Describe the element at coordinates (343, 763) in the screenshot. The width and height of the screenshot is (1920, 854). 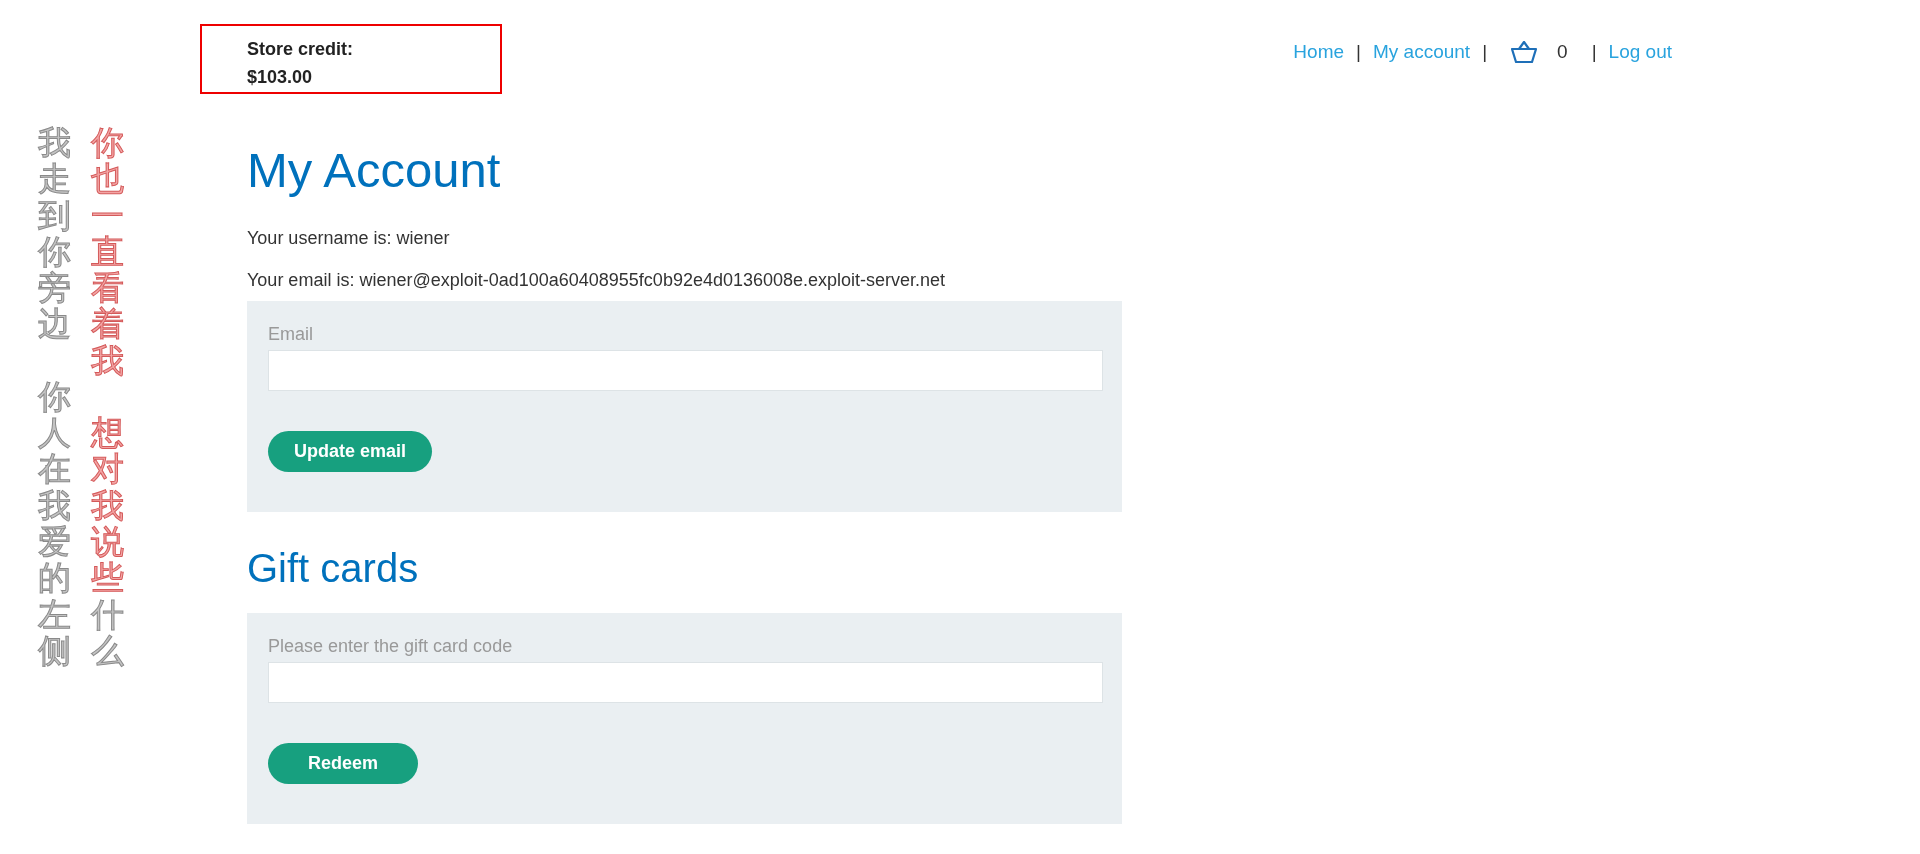
I see `redeem-button: Redeem` at that location.